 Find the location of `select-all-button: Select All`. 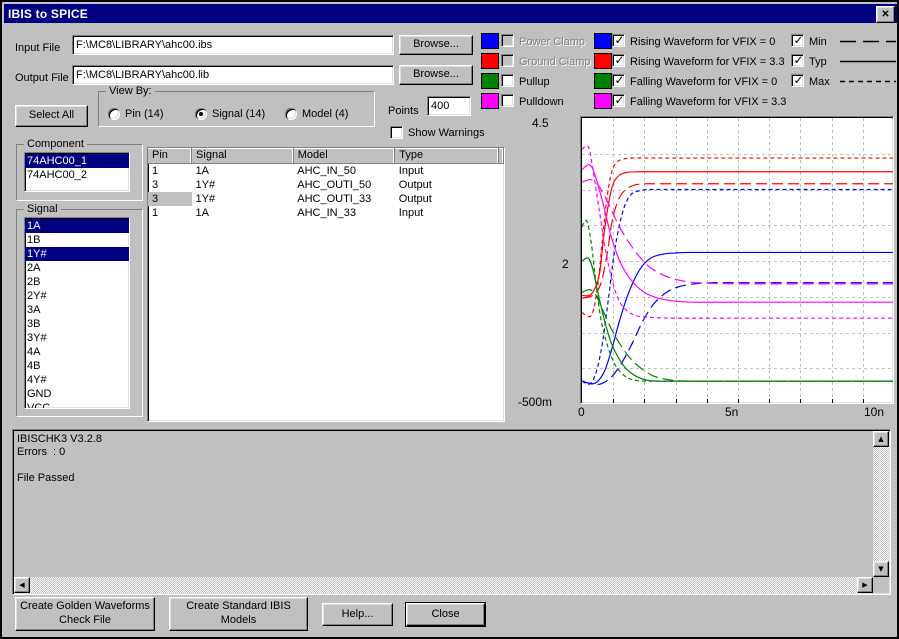

select-all-button: Select All is located at coordinates (51, 116).